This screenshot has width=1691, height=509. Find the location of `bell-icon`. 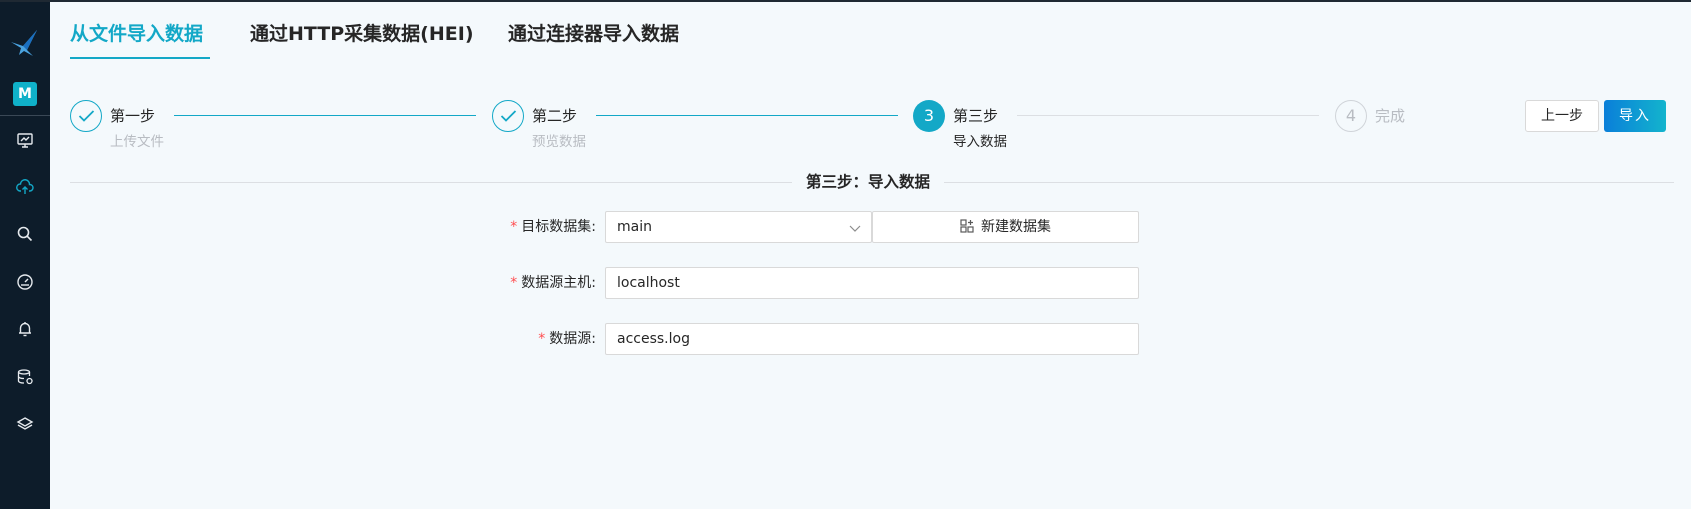

bell-icon is located at coordinates (25, 329).